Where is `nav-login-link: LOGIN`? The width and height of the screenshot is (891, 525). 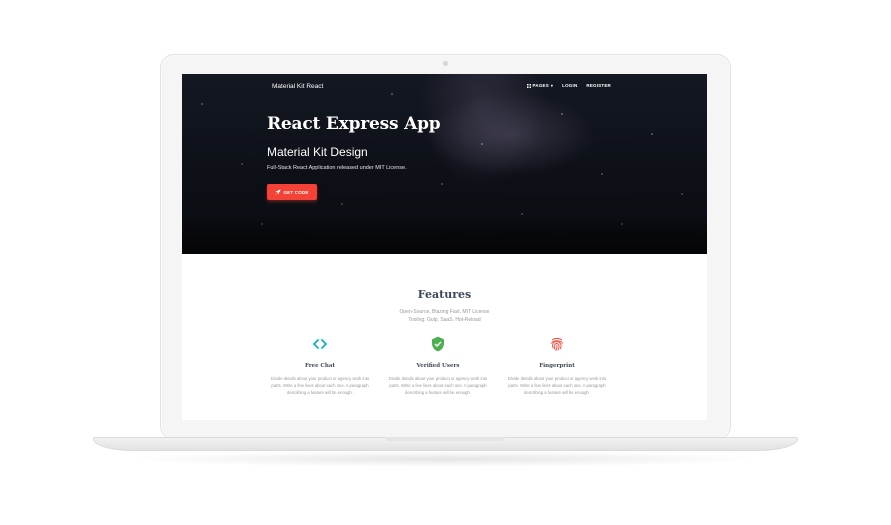
nav-login-link: LOGIN is located at coordinates (569, 85).